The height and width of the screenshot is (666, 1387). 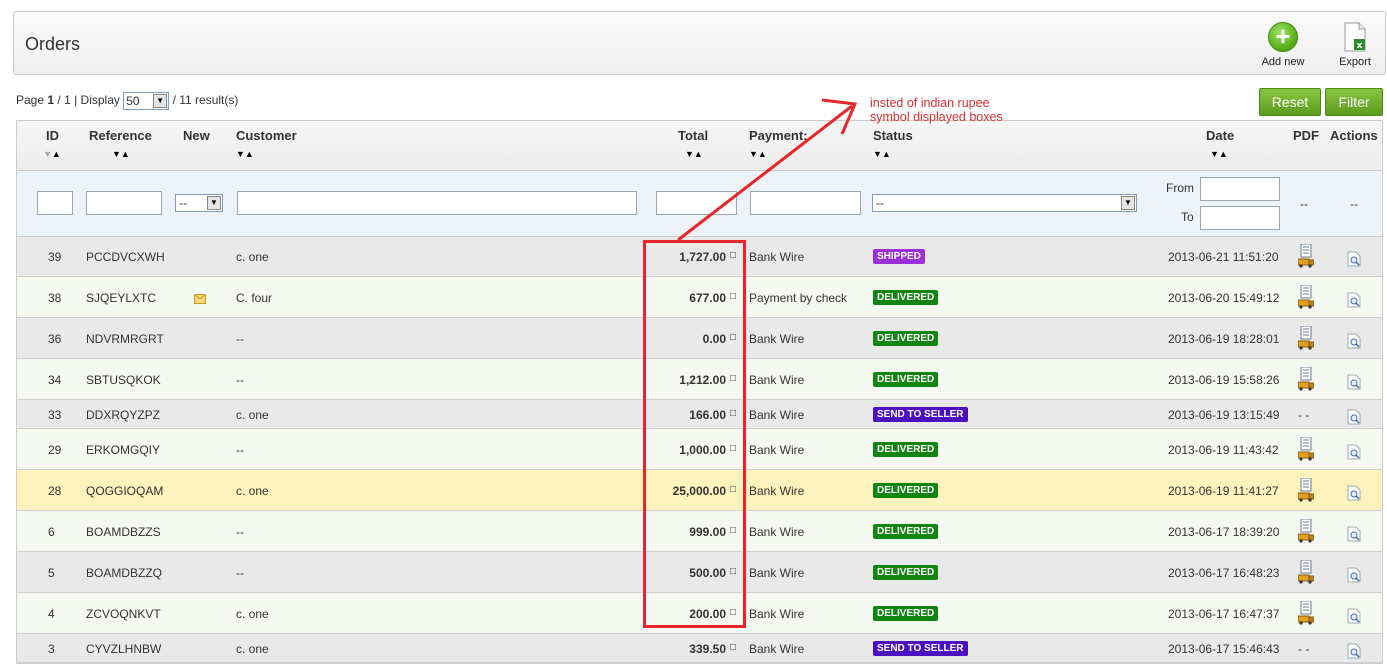 I want to click on annotation-arrow-icon, so click(x=767, y=170).